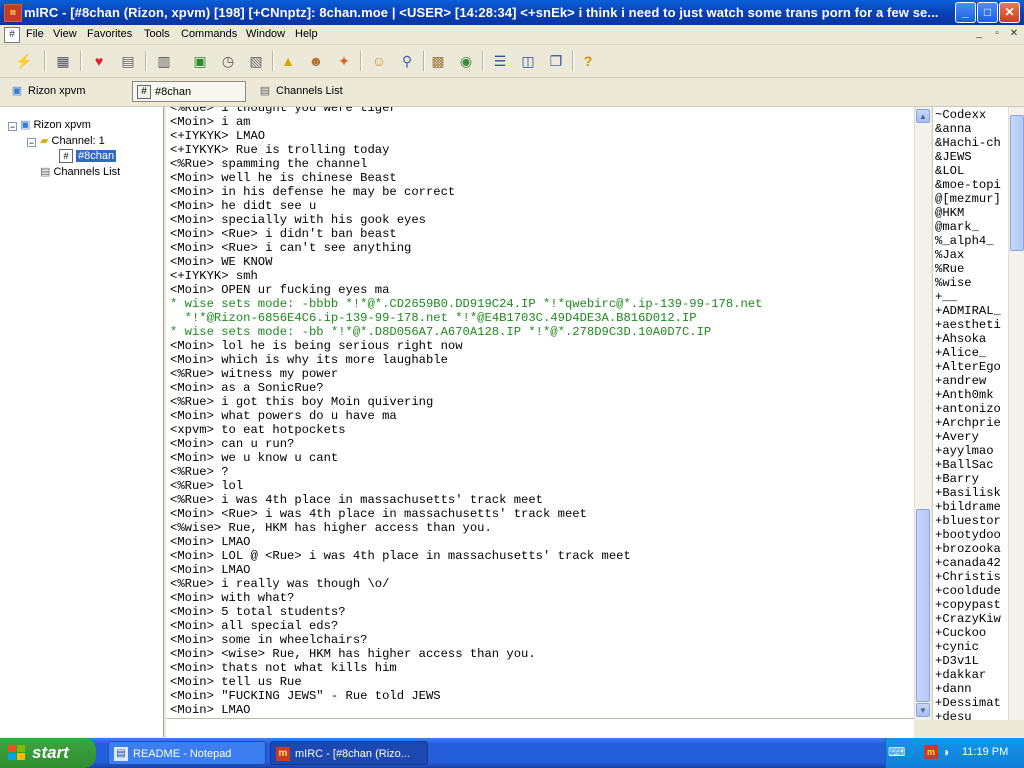  I want to click on tree-server-rizon: ▣ Rizon xpvm, so click(55, 124).